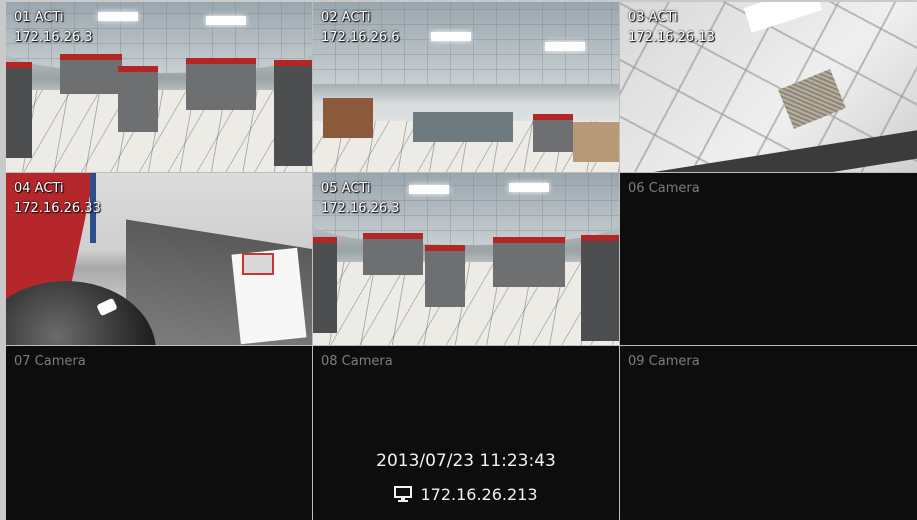  What do you see at coordinates (360, 199) in the screenshot?
I see `camera-label-05: 05 ACTi 172.16.26.3` at bounding box center [360, 199].